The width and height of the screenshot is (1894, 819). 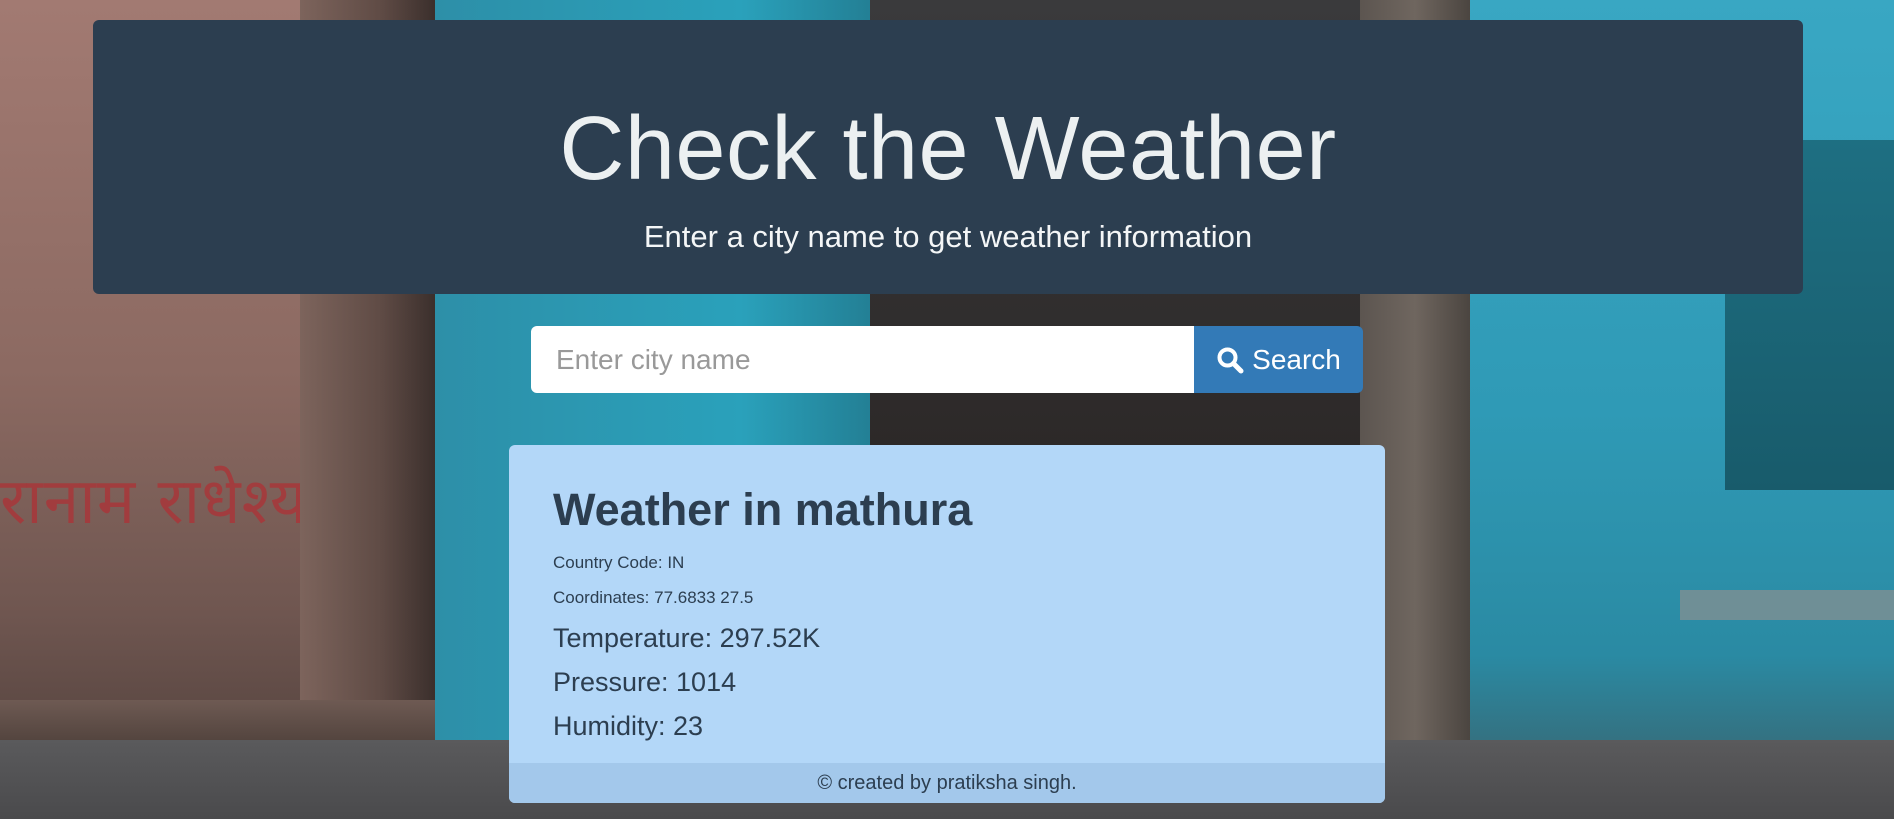 I want to click on city-search-input, so click(x=862, y=359).